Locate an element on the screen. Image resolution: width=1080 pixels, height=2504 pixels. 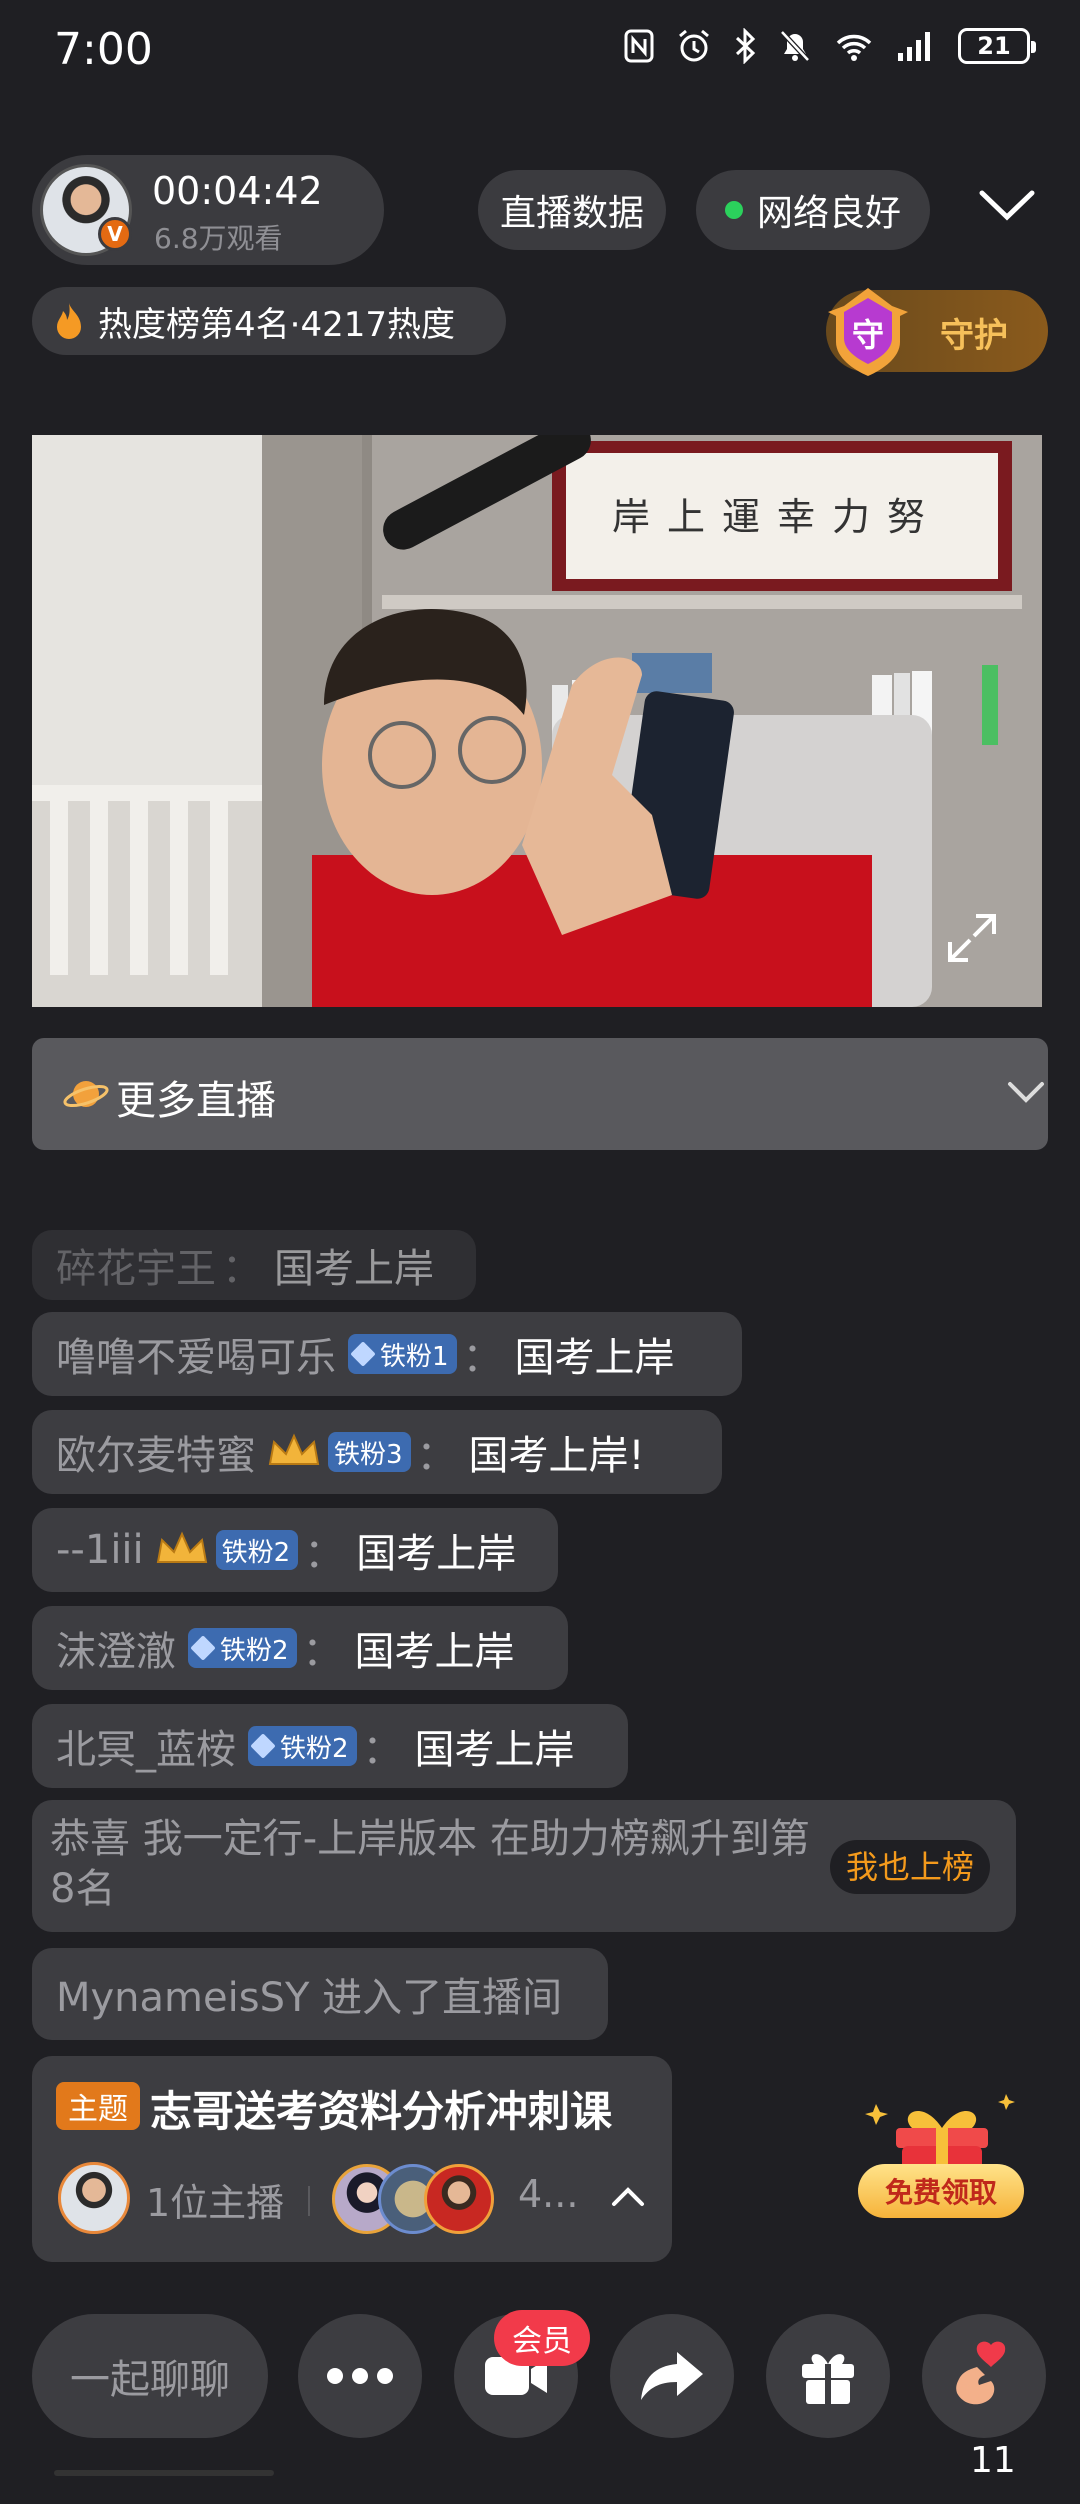
member-badge: 会员 is located at coordinates (542, 2338).